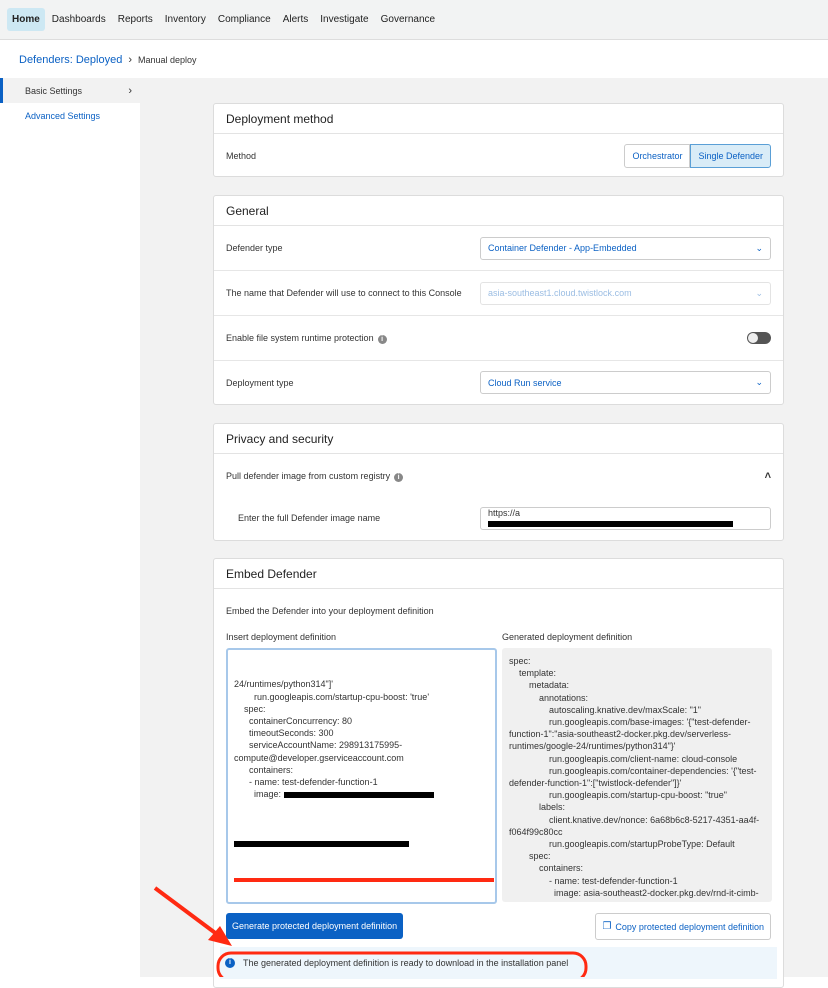 This screenshot has width=828, height=988. What do you see at coordinates (402, 964) in the screenshot?
I see `red-highlight-ellipse` at bounding box center [402, 964].